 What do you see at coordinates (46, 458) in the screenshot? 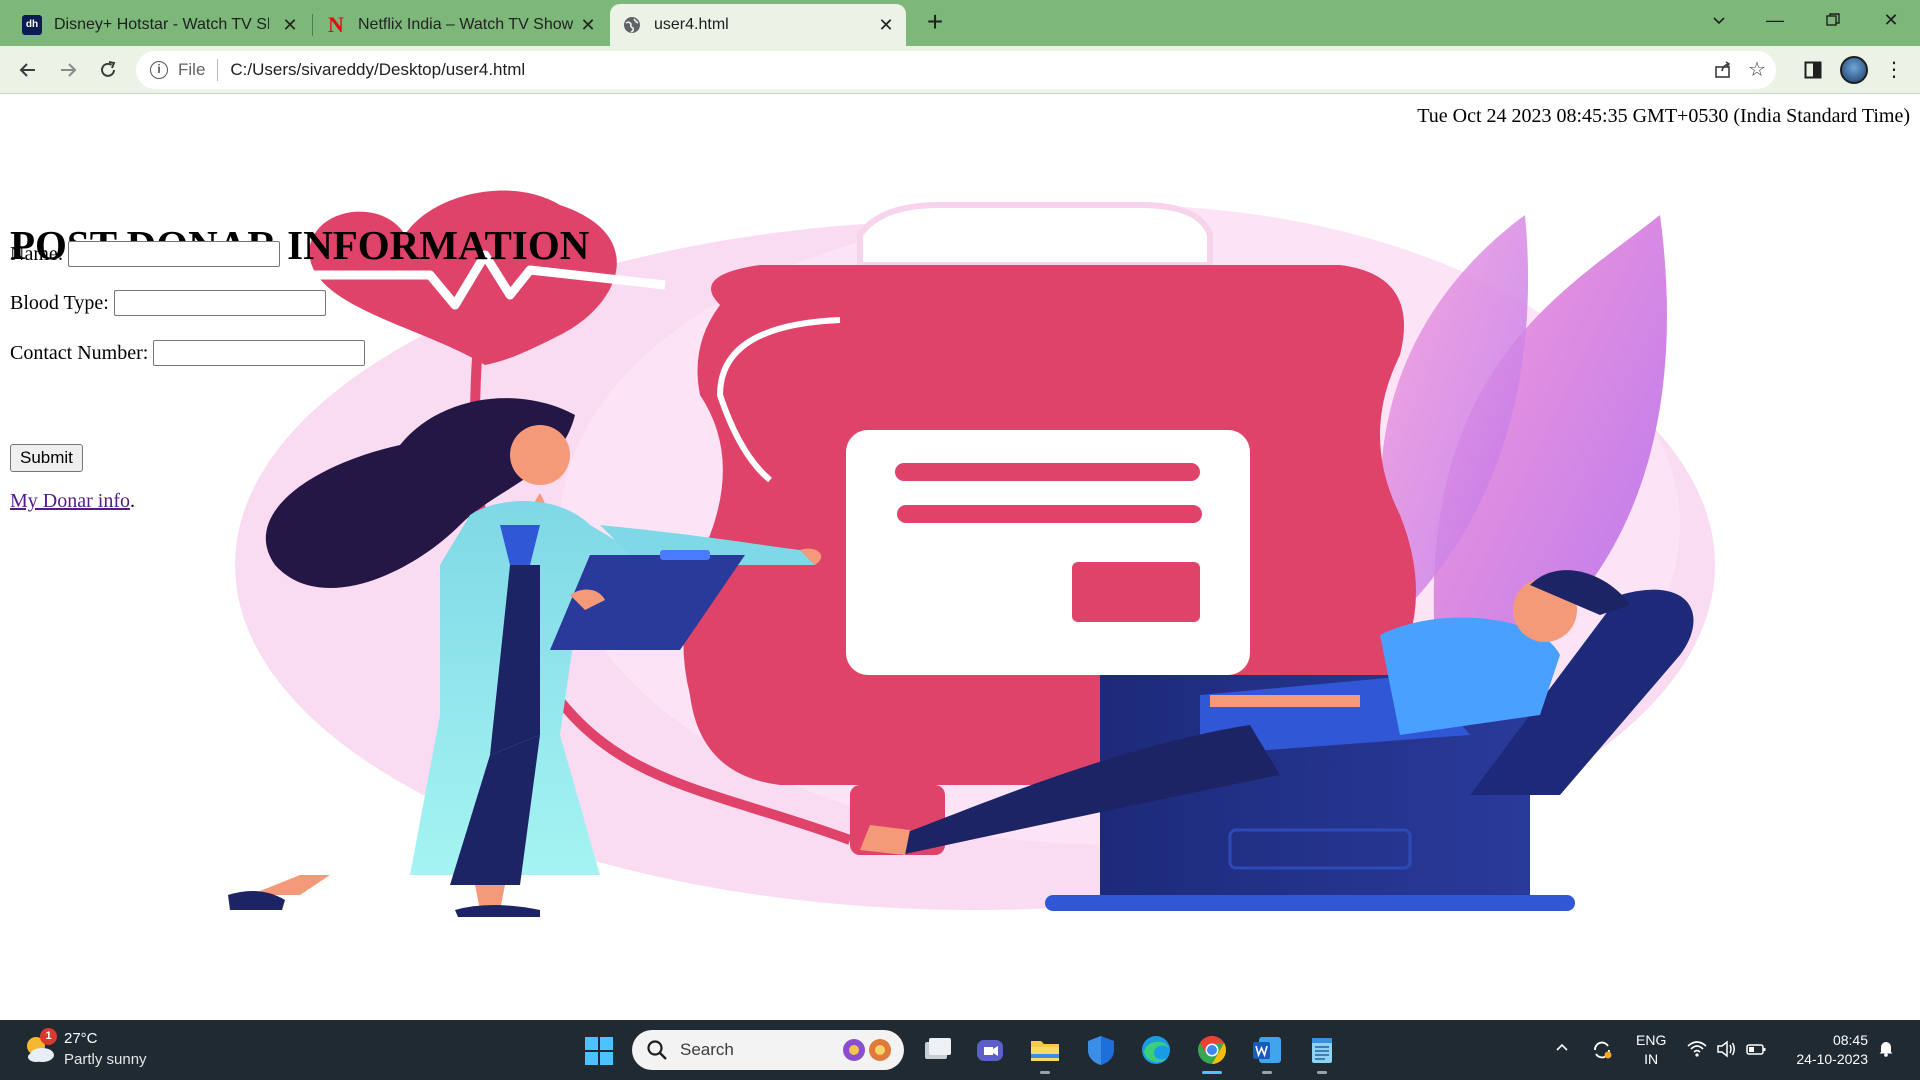
I see `submit-button: Submit` at bounding box center [46, 458].